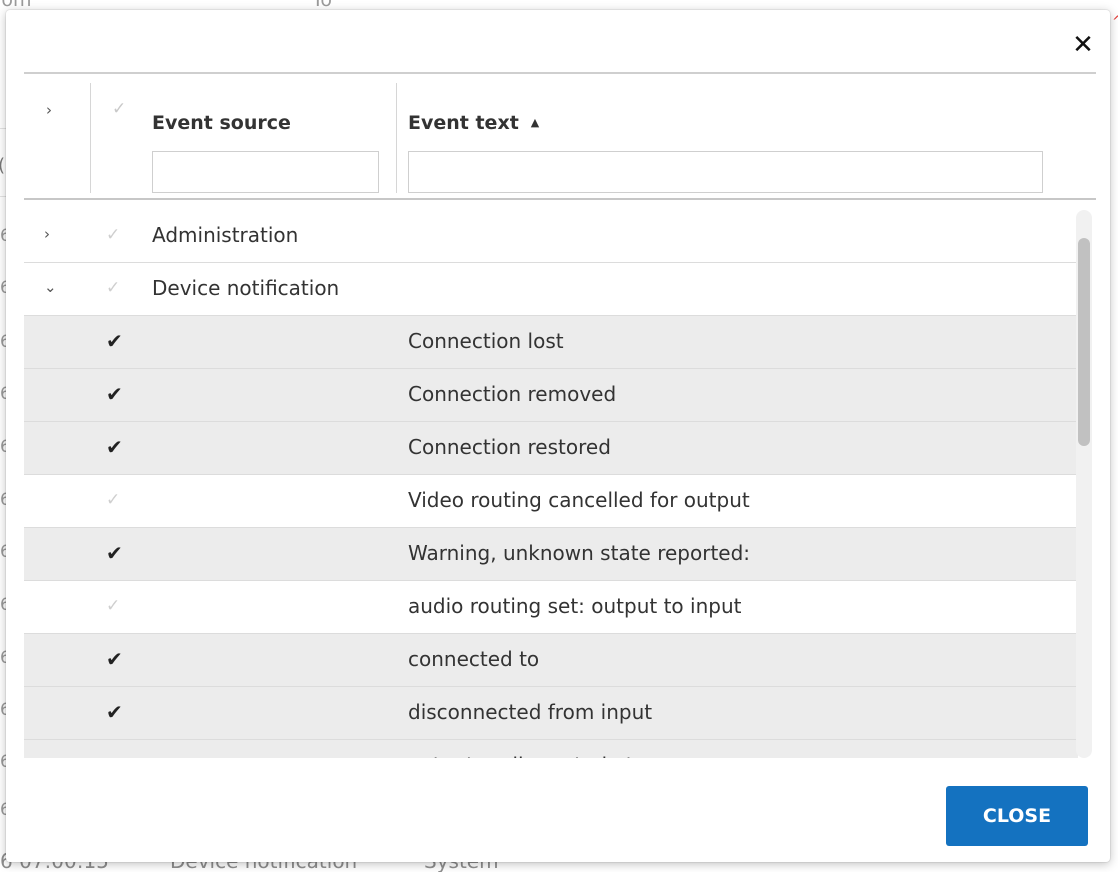  What do you see at coordinates (265, 172) in the screenshot?
I see `event-source-filter-input` at bounding box center [265, 172].